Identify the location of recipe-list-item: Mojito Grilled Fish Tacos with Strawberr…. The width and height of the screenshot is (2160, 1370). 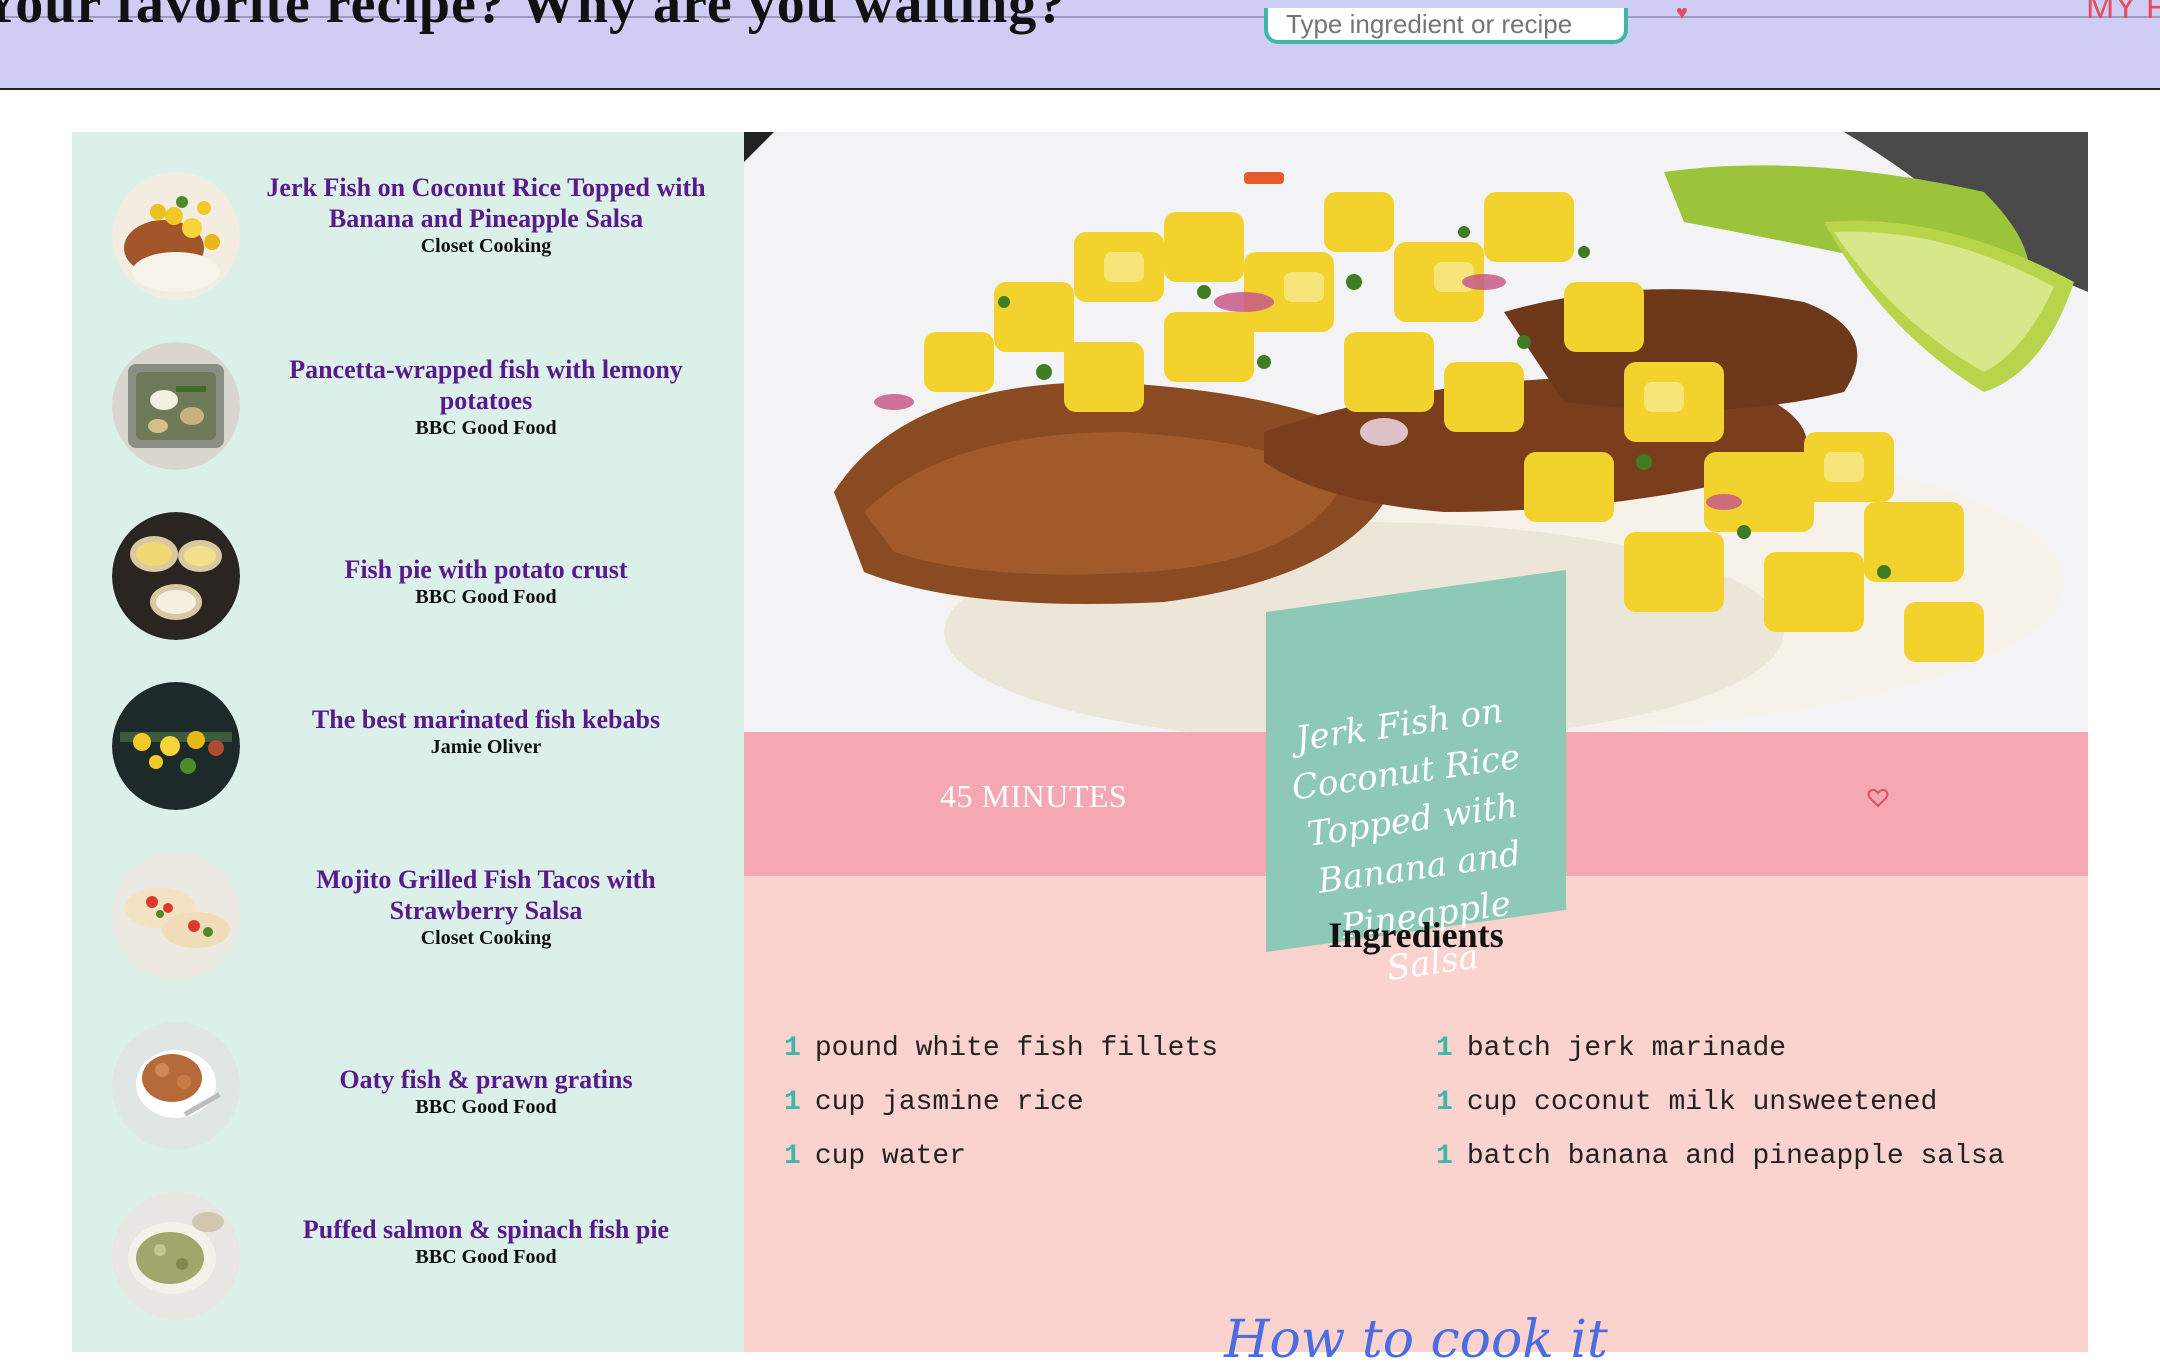
(408, 922).